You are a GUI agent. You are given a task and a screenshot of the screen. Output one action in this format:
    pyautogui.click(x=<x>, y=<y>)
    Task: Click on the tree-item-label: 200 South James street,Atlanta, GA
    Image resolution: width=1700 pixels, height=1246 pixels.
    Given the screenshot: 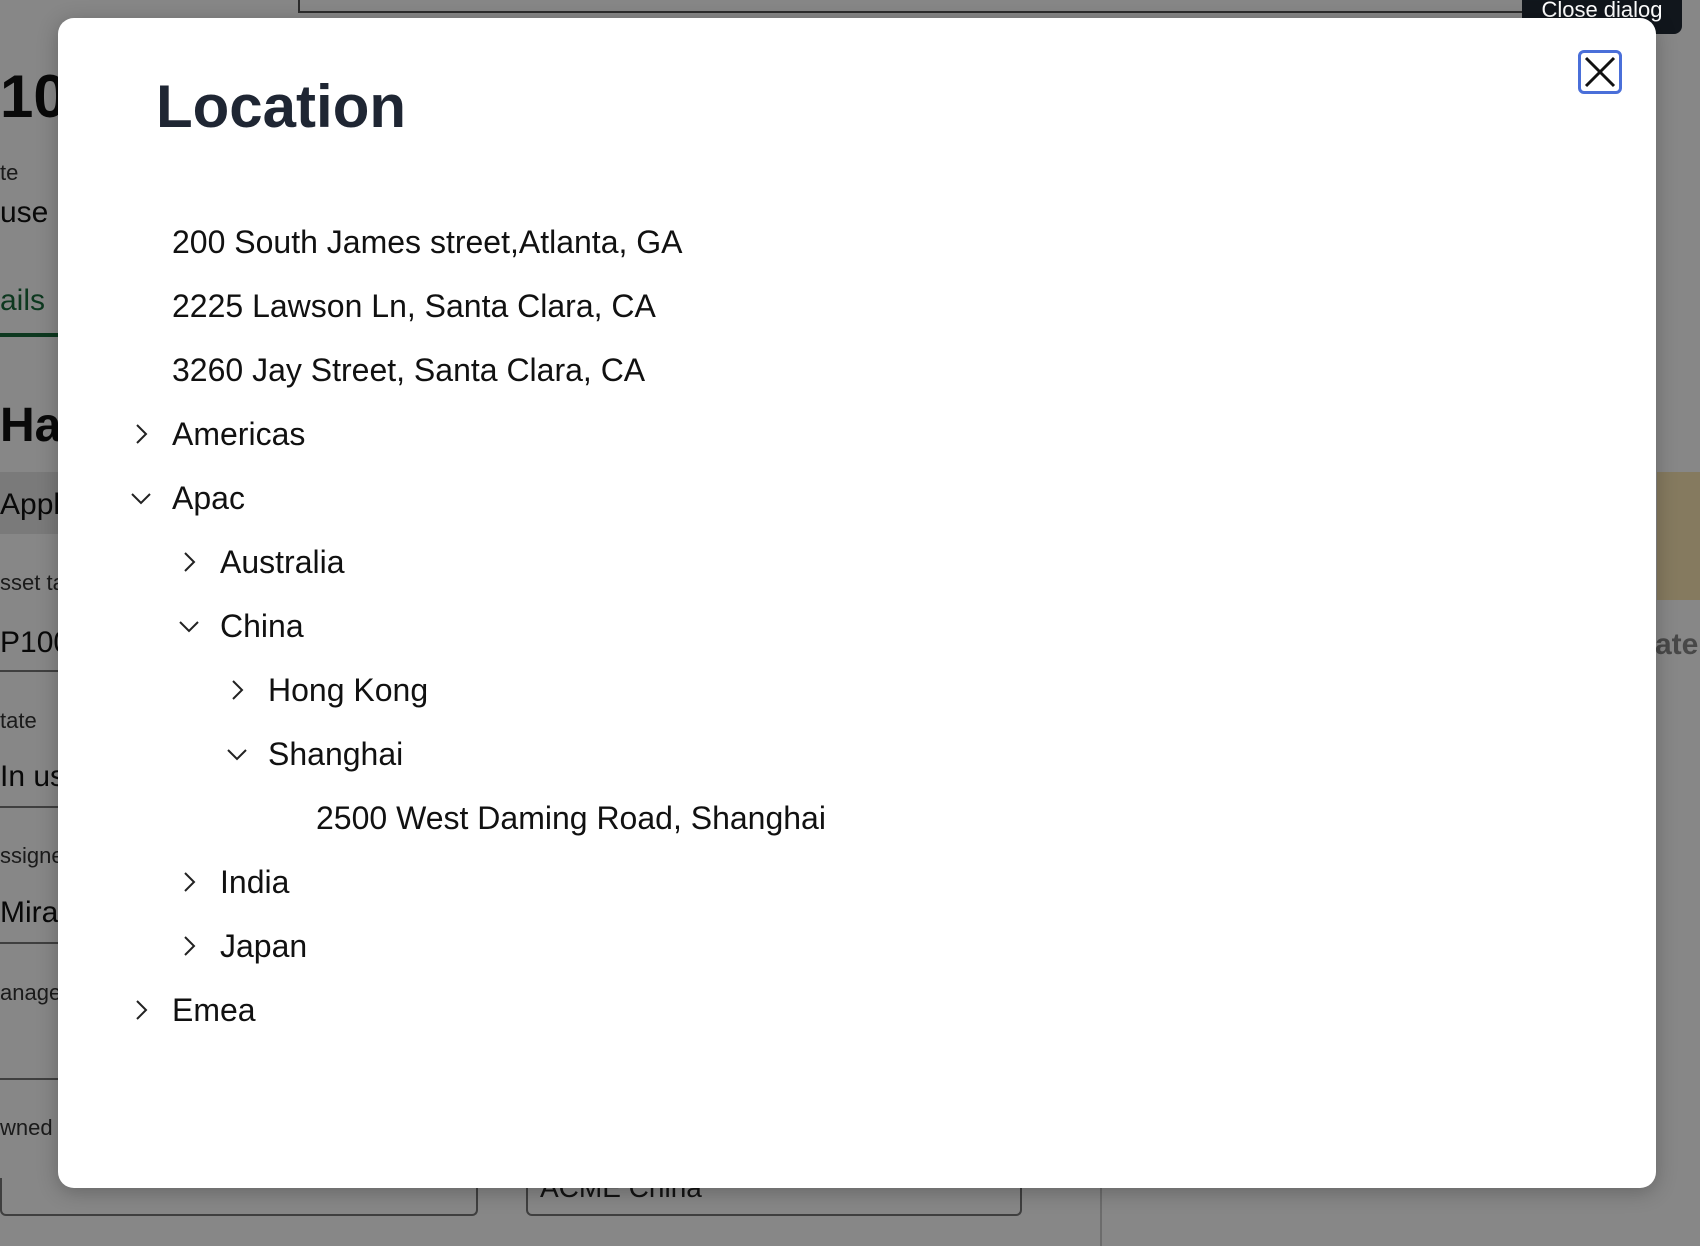 What is the action you would take?
    pyautogui.click(x=427, y=241)
    